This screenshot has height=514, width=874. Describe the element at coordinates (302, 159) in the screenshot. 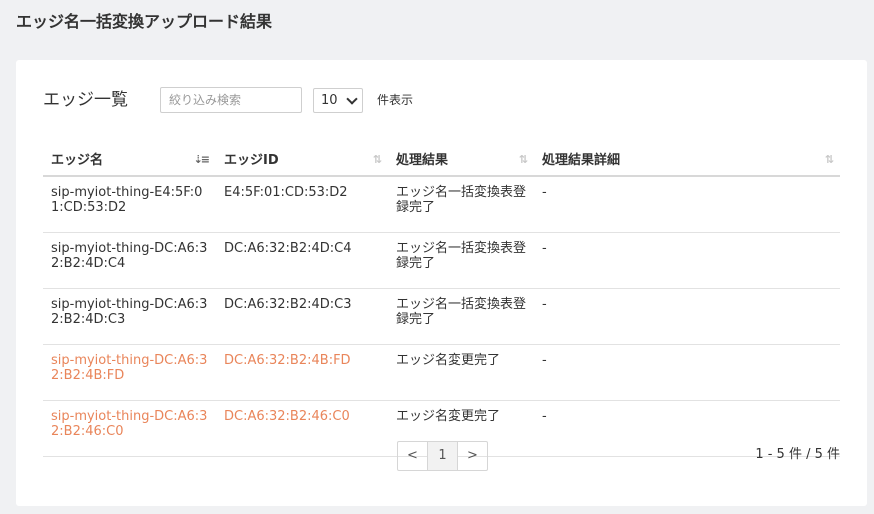

I see `column-header-edge-id: エッジID ⇅` at that location.